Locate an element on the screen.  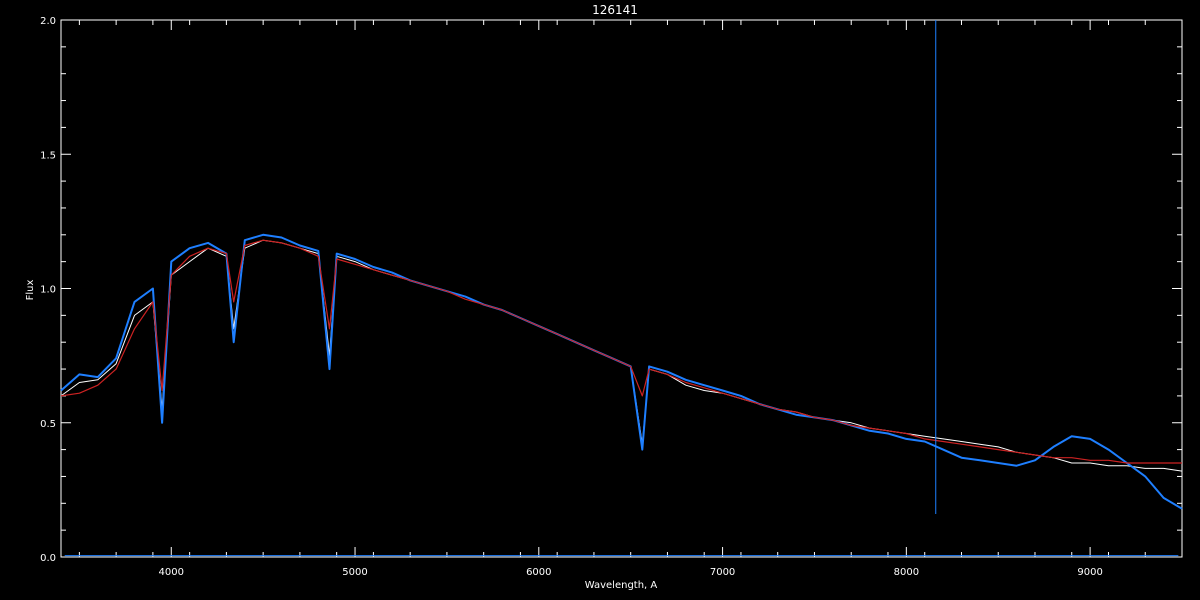
y-axis-title: Flux is located at coordinates (30, 290).